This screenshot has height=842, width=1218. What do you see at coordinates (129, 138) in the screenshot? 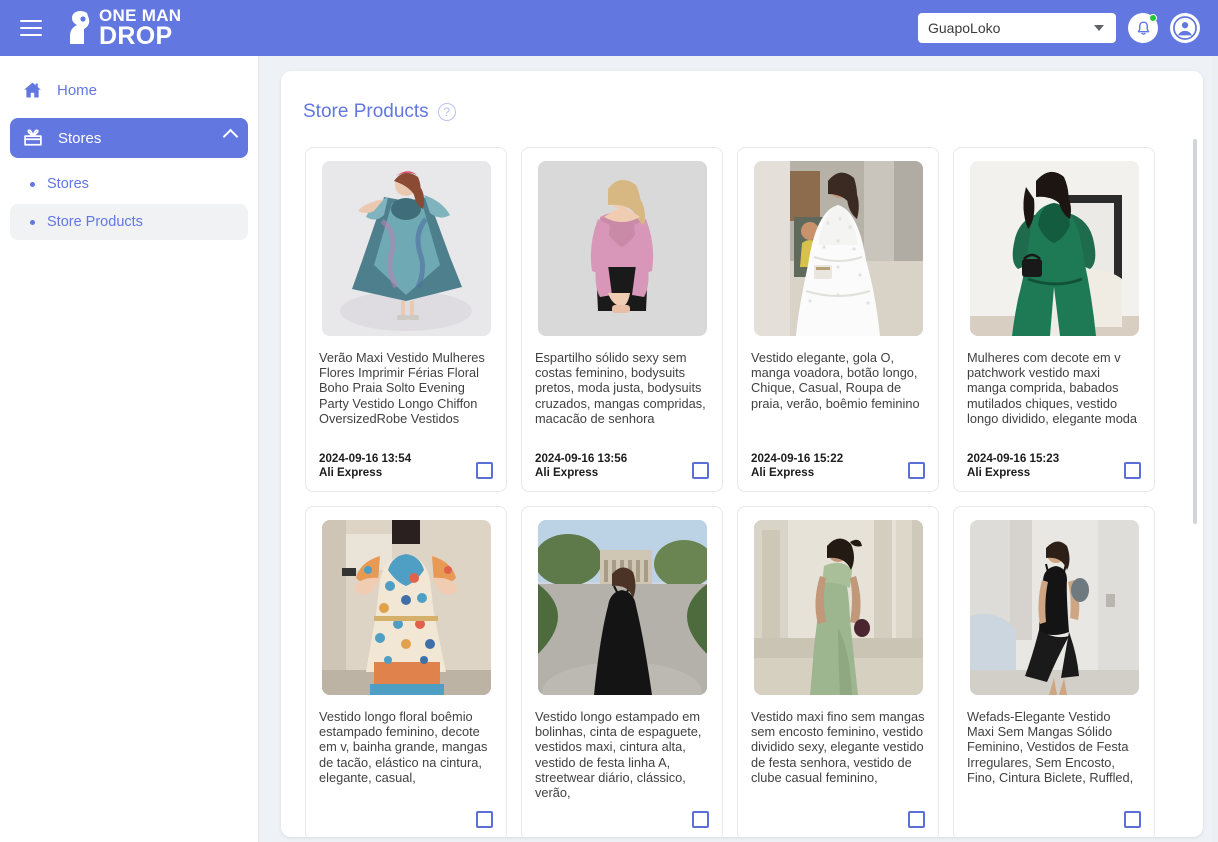
I see `sidebar-item-stores: Stores` at bounding box center [129, 138].